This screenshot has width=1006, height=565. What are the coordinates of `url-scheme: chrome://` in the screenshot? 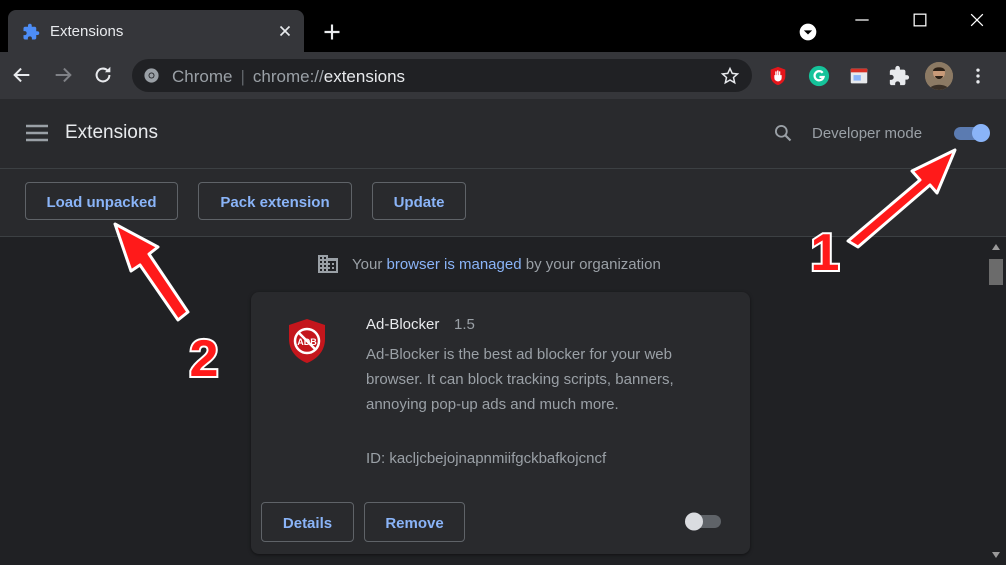 It's located at (288, 76).